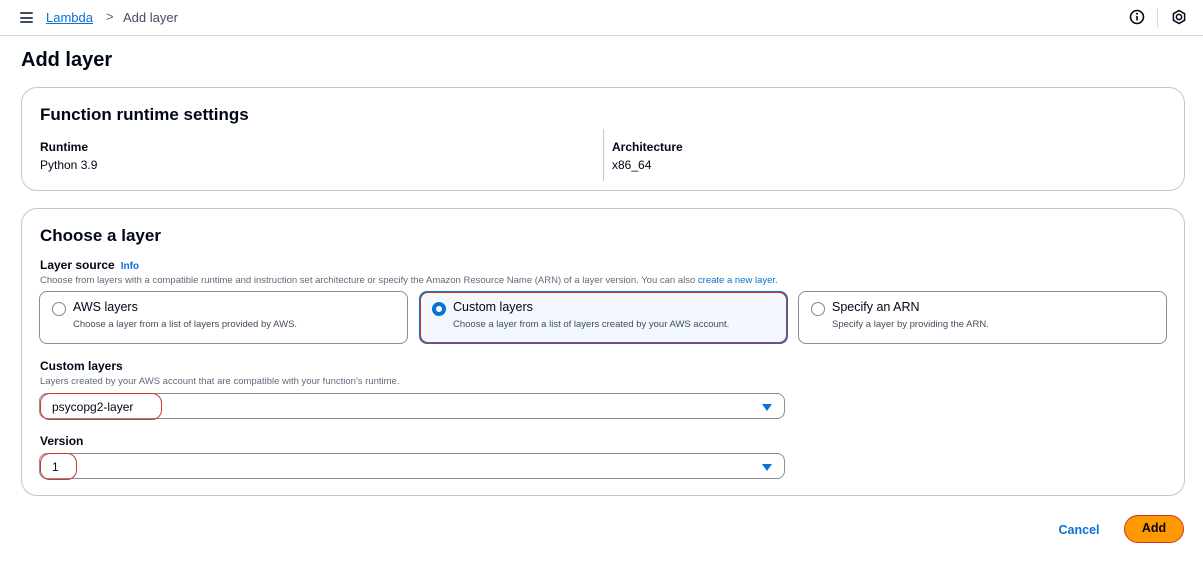  I want to click on add-button: Add, so click(1154, 529).